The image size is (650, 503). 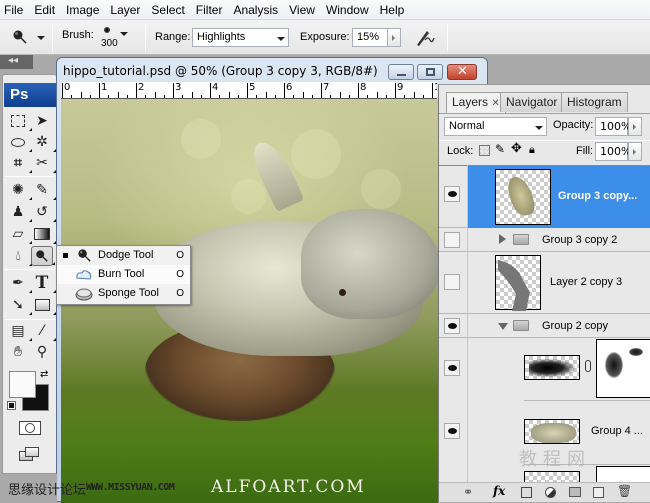 I want to click on foreground-color-swatch, so click(x=22, y=384).